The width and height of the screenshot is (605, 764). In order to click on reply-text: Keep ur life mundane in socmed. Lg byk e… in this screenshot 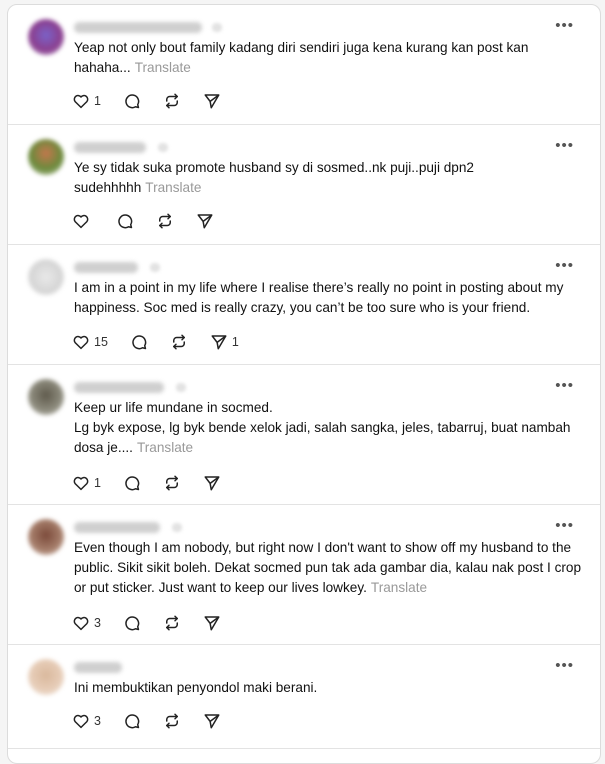, I will do `click(329, 428)`.